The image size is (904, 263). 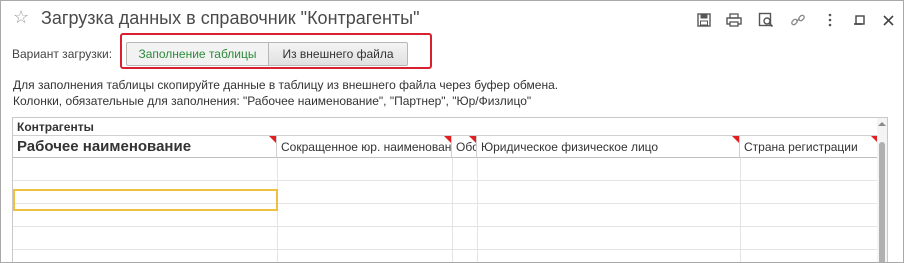 What do you see at coordinates (830, 20) in the screenshot?
I see `more-icon` at bounding box center [830, 20].